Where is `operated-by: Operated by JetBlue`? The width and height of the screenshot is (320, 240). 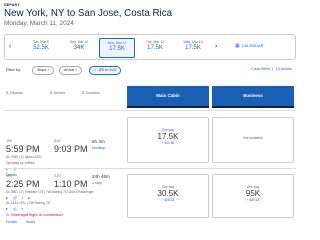
operated-by: Operated by JetBlue is located at coordinates (21, 163).